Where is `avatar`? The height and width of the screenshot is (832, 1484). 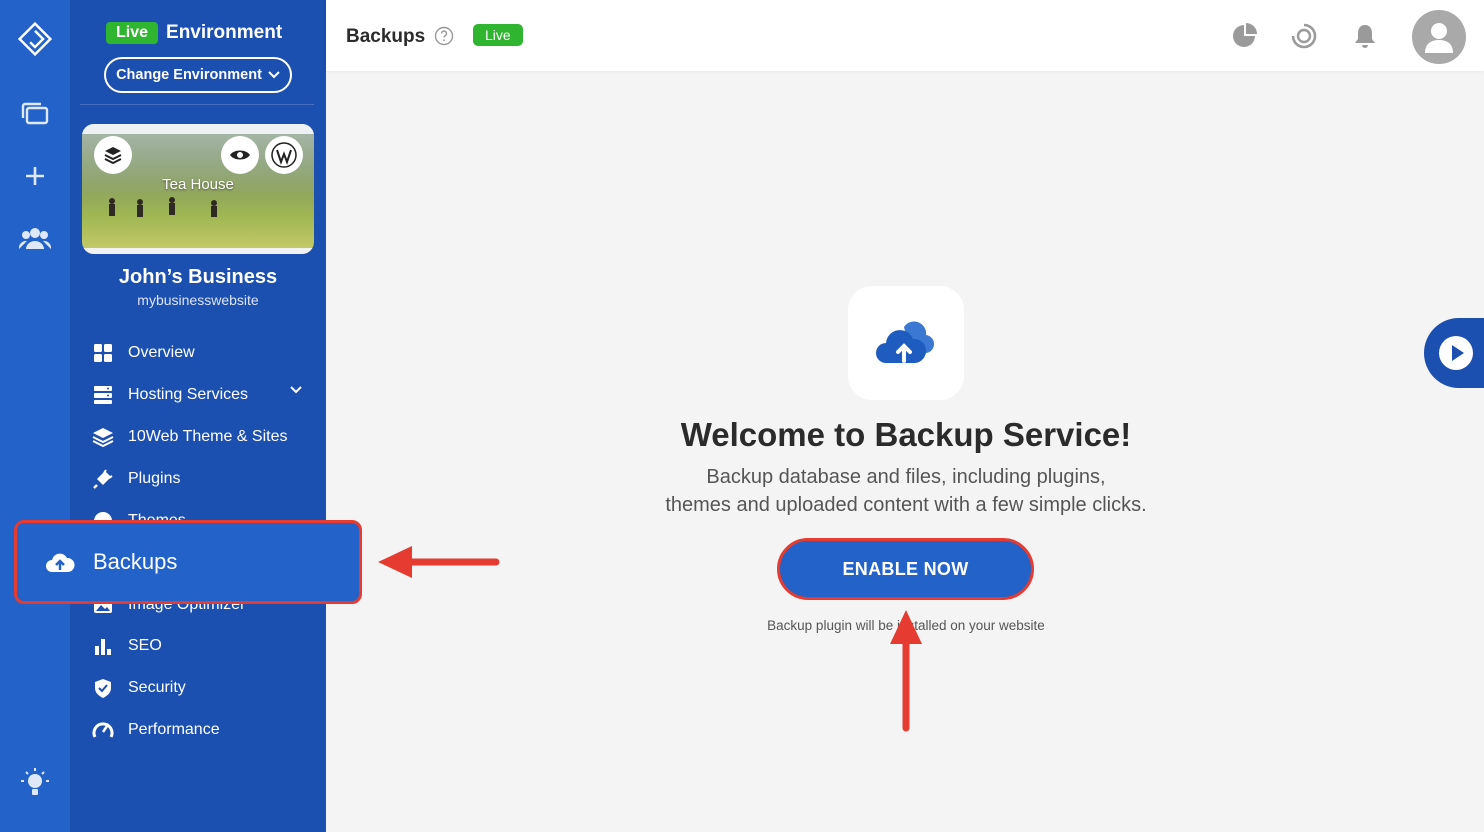
avatar is located at coordinates (1439, 37).